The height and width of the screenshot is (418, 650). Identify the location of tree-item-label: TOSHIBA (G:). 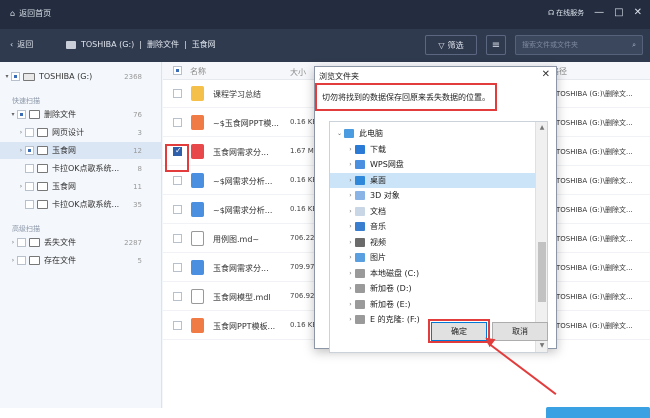
(66, 76).